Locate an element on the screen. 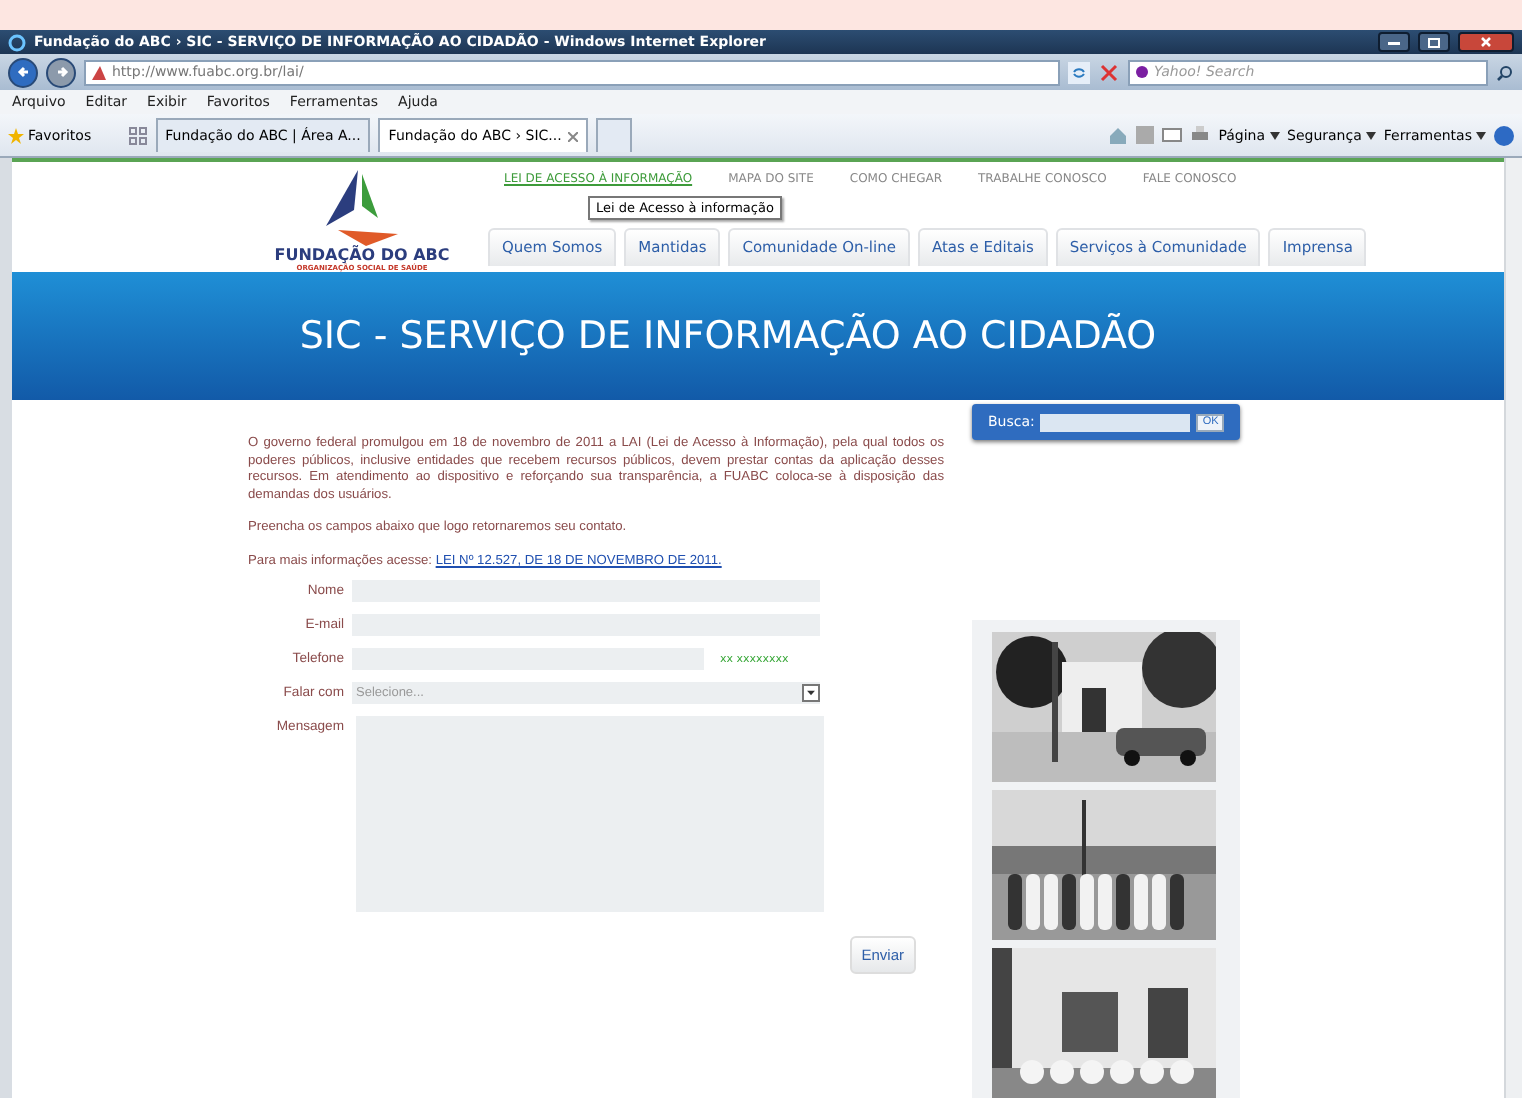 The width and height of the screenshot is (1522, 1098). arrow-right-icon is located at coordinates (61, 72).